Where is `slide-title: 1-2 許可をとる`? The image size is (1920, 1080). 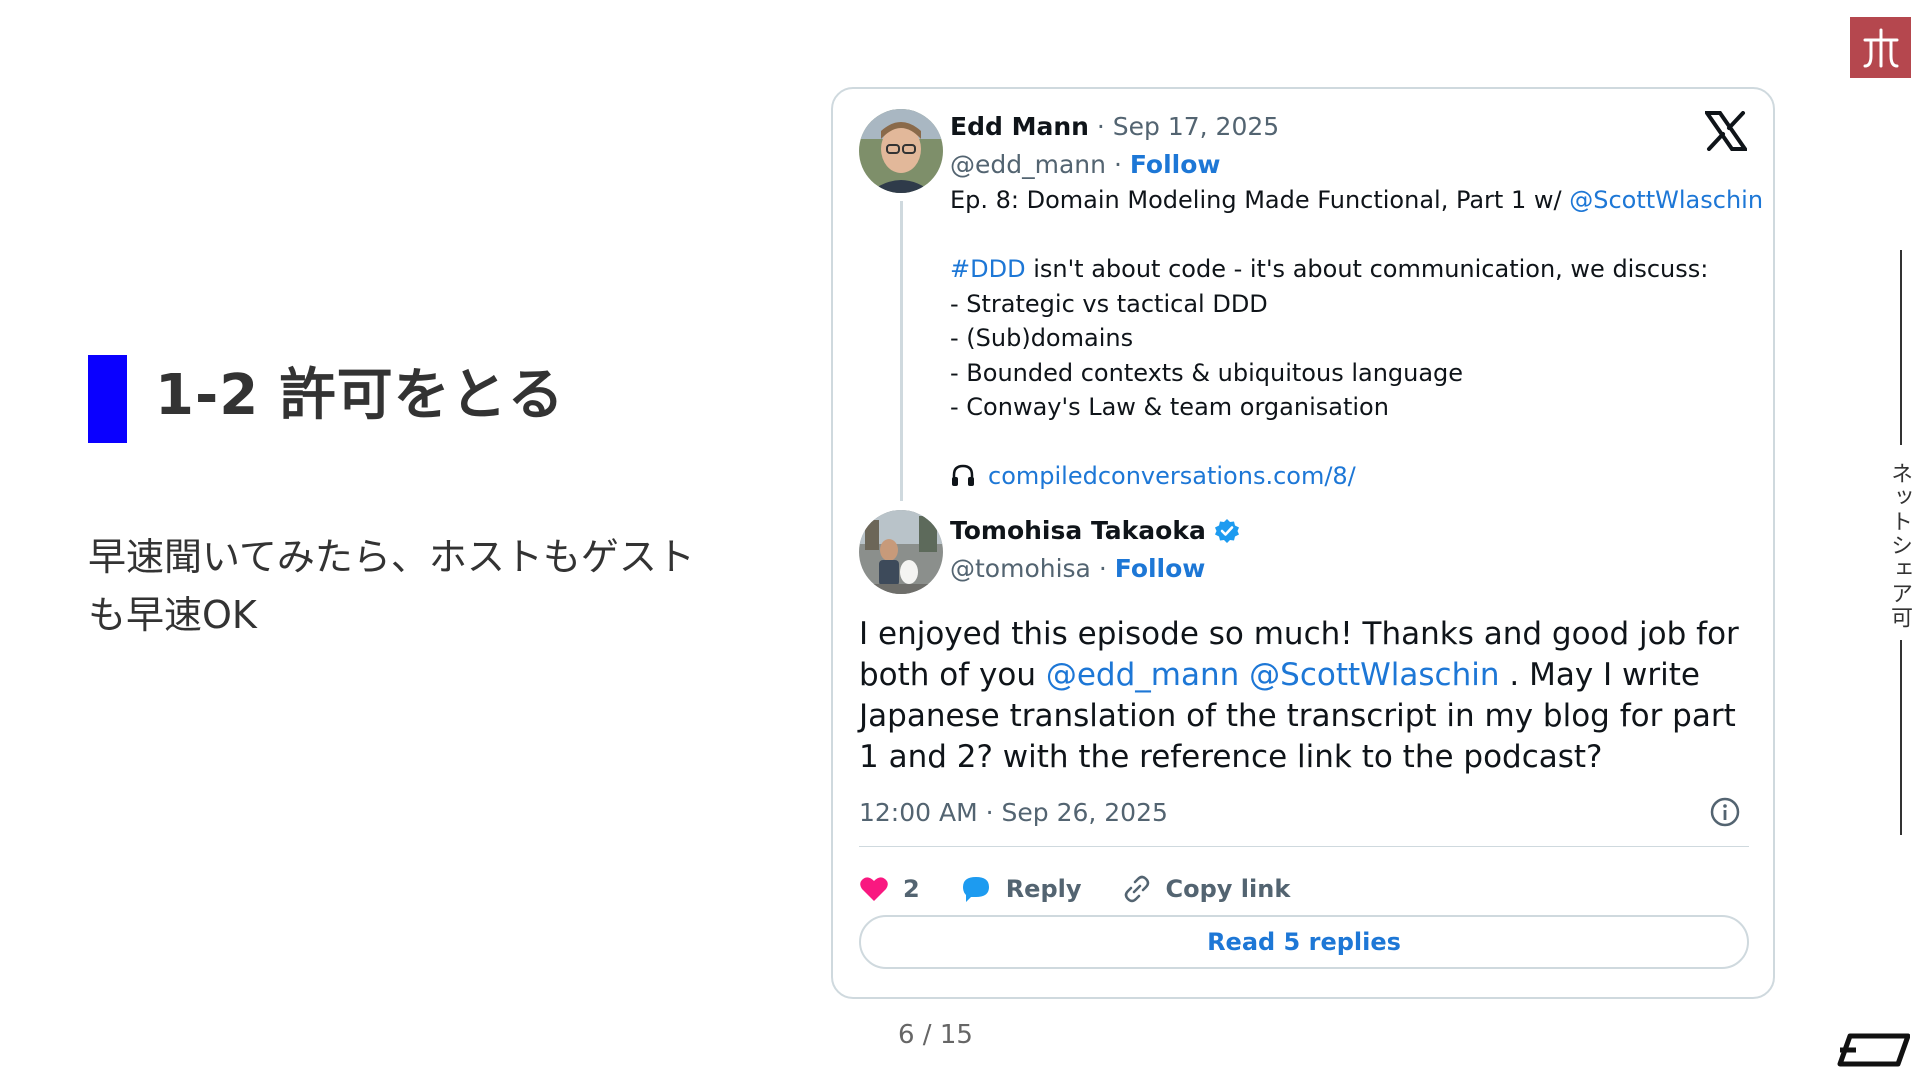
slide-title: 1-2 許可をとる is located at coordinates (360, 395).